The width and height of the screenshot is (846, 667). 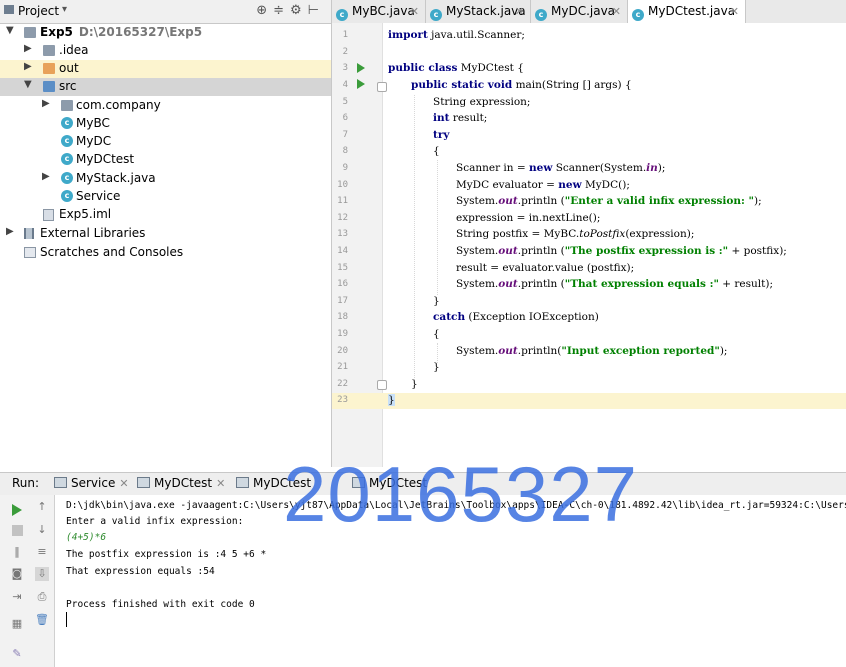 What do you see at coordinates (532, 317) in the screenshot?
I see `code-text: (Exception IOException)` at bounding box center [532, 317].